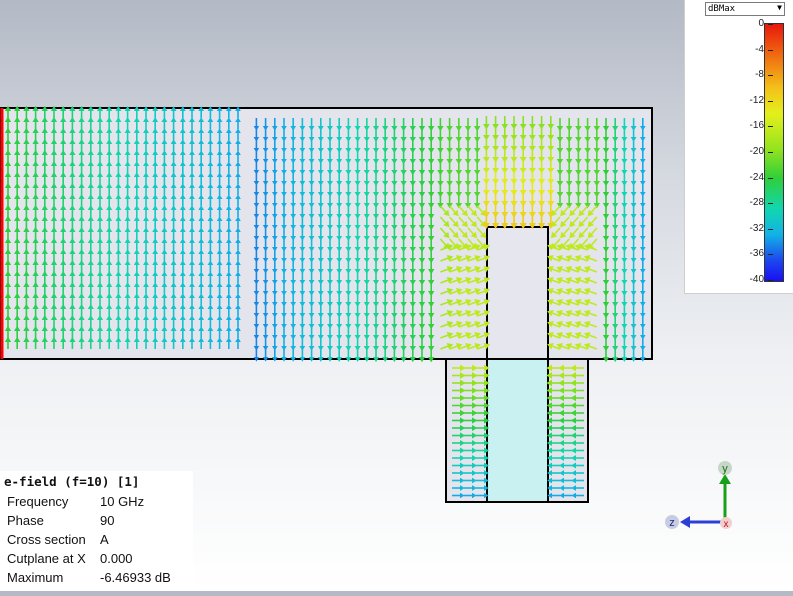 The height and width of the screenshot is (596, 793). What do you see at coordinates (726, 524) in the screenshot?
I see `x-axis-label: x` at bounding box center [726, 524].